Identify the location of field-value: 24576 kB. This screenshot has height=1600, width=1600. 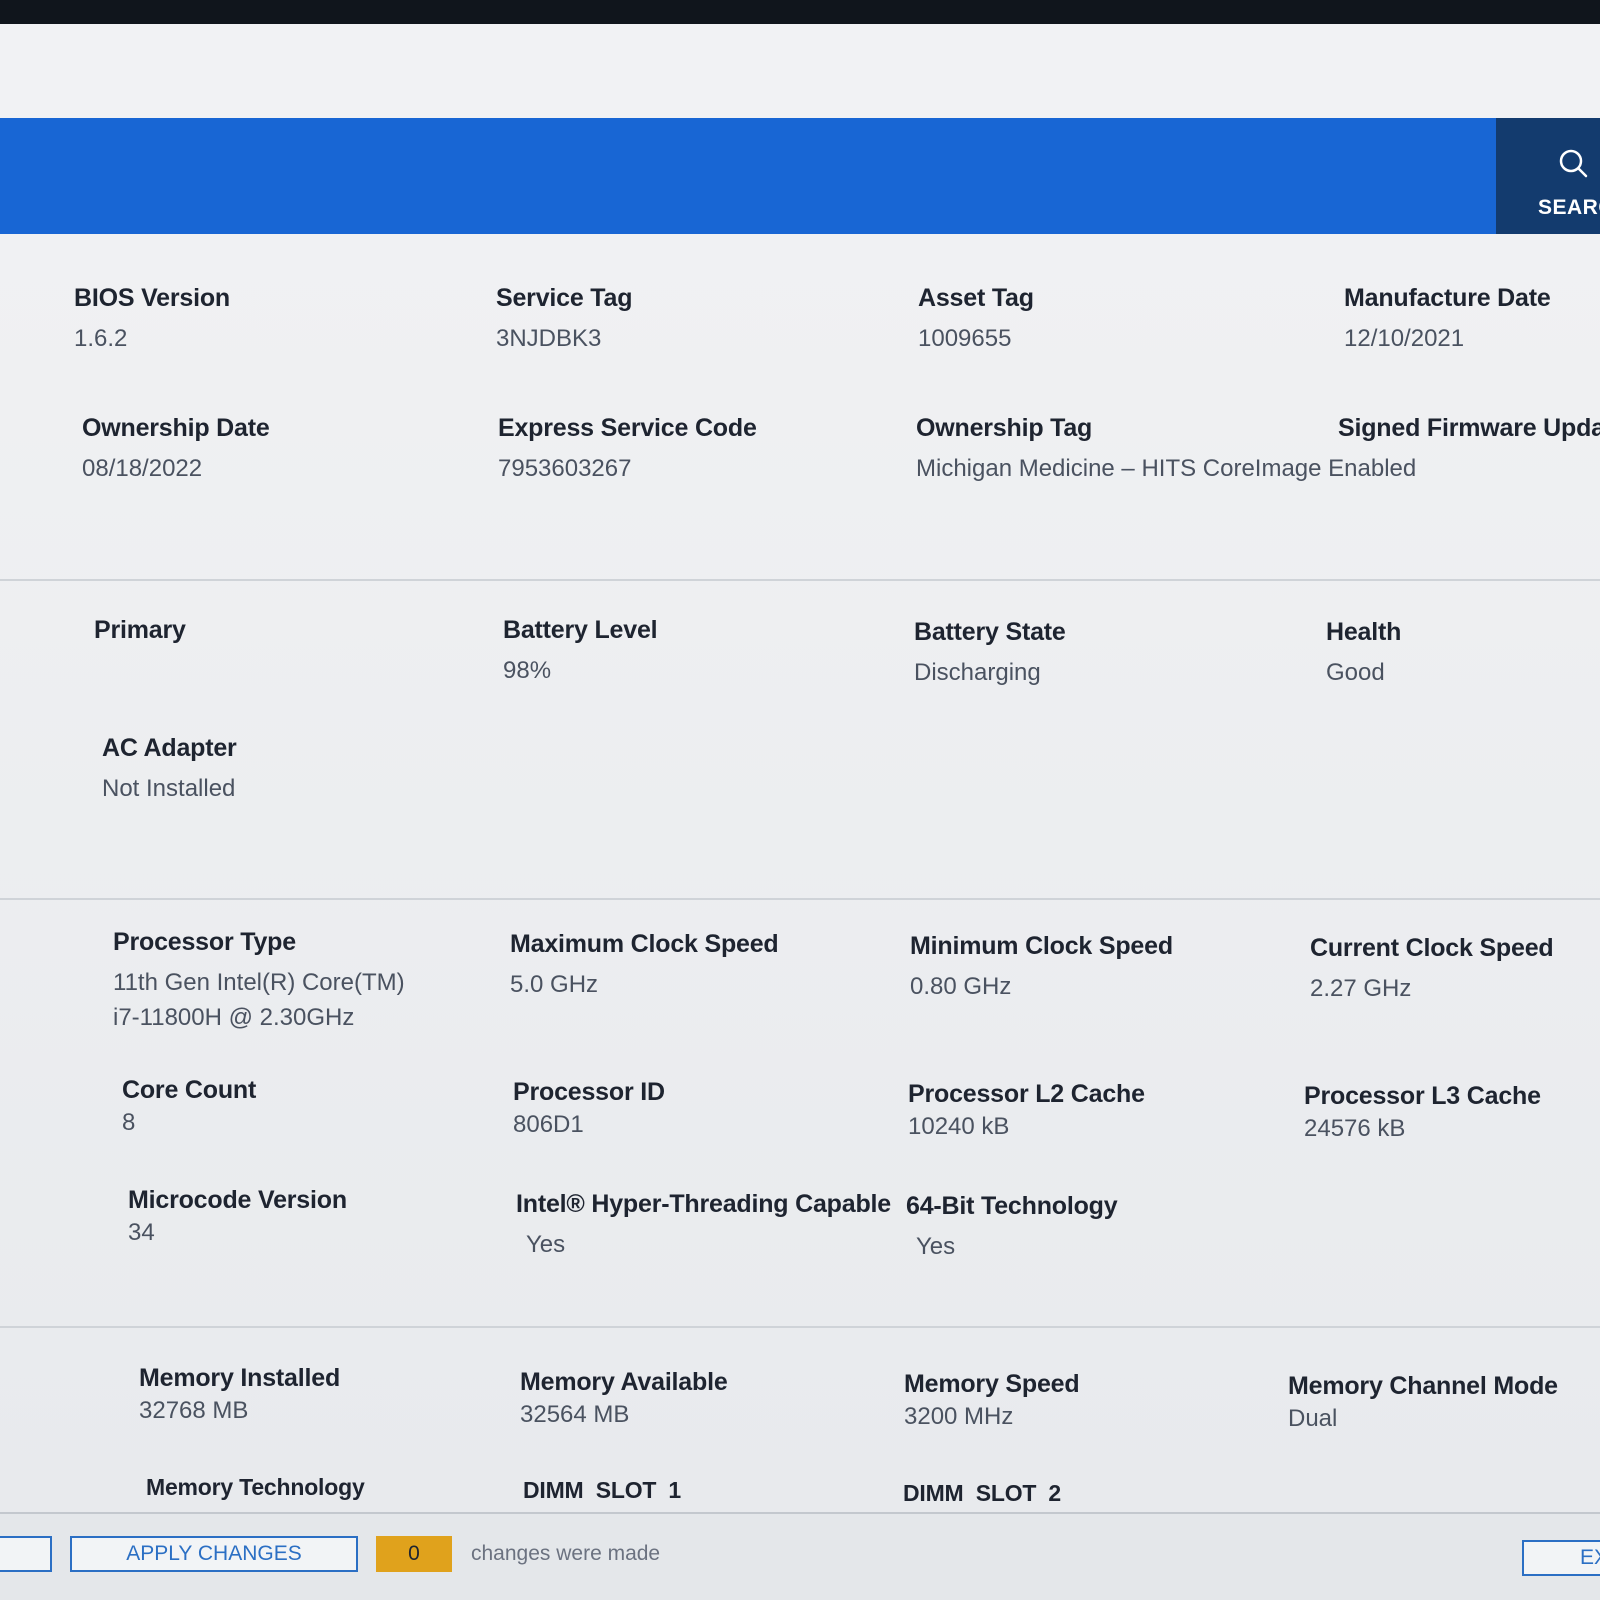
(1355, 1128).